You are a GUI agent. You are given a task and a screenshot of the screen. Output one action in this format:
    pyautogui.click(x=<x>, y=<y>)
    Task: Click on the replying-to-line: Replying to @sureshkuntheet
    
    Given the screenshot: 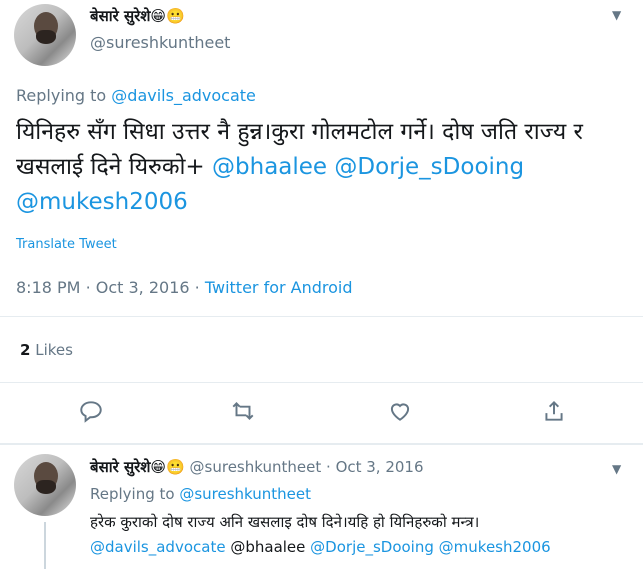 What is the action you would take?
    pyautogui.click(x=200, y=494)
    